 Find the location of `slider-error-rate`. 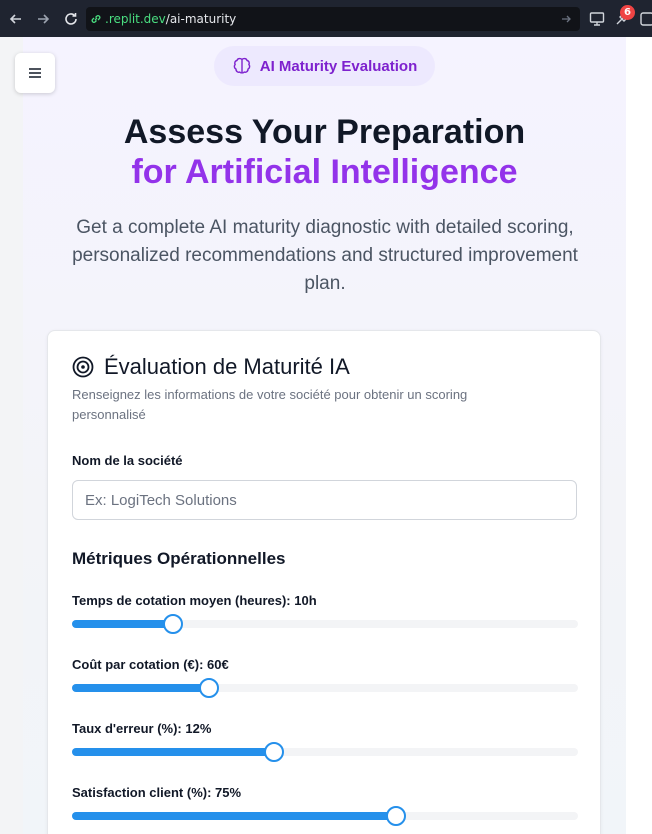

slider-error-rate is located at coordinates (325, 752).